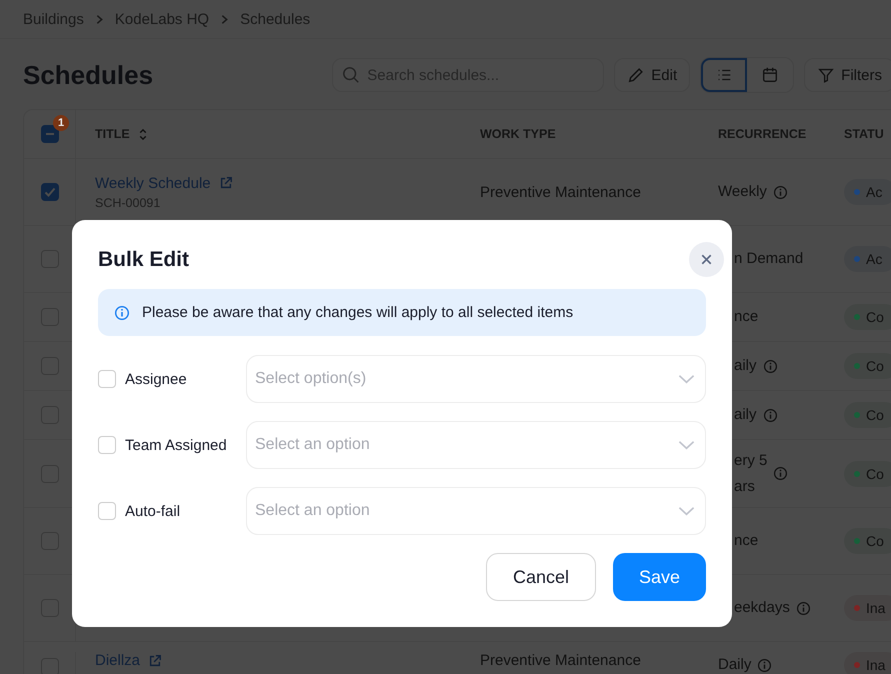  What do you see at coordinates (735, 664) in the screenshot?
I see `recurrence-text: Daily` at bounding box center [735, 664].